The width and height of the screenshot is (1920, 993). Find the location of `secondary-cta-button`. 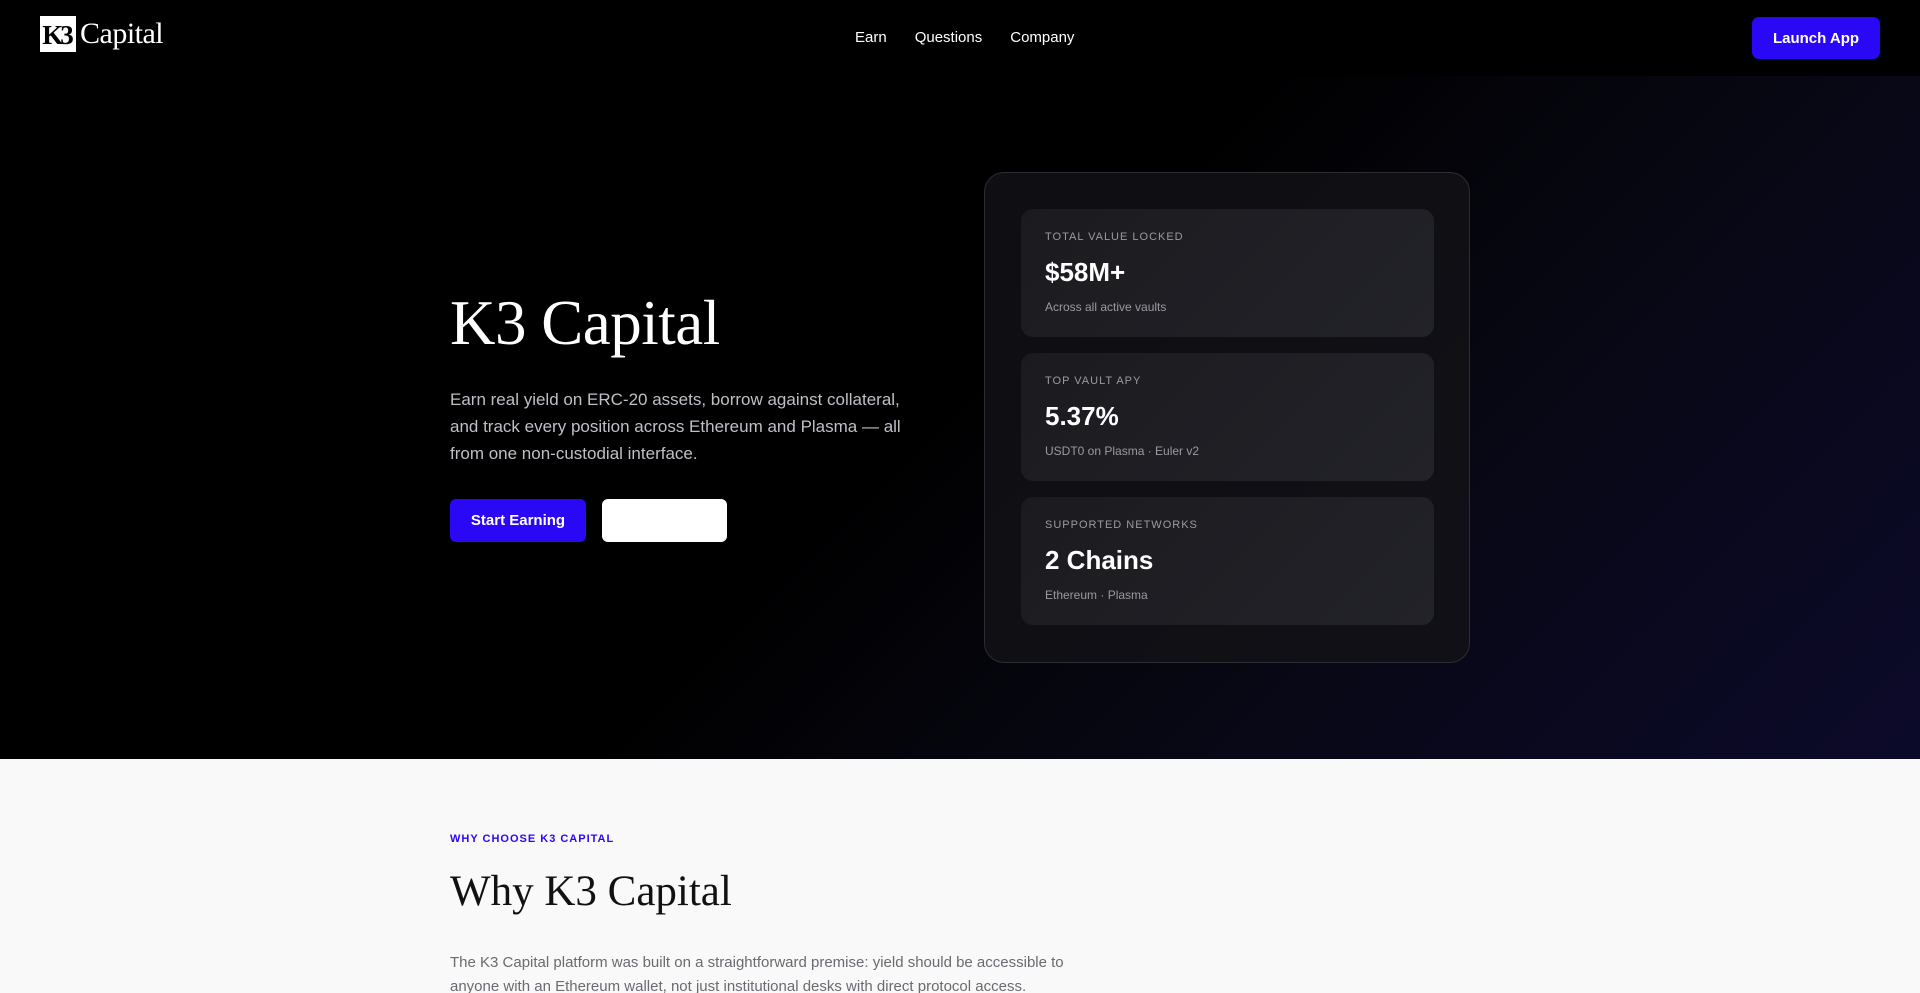

secondary-cta-button is located at coordinates (664, 520).